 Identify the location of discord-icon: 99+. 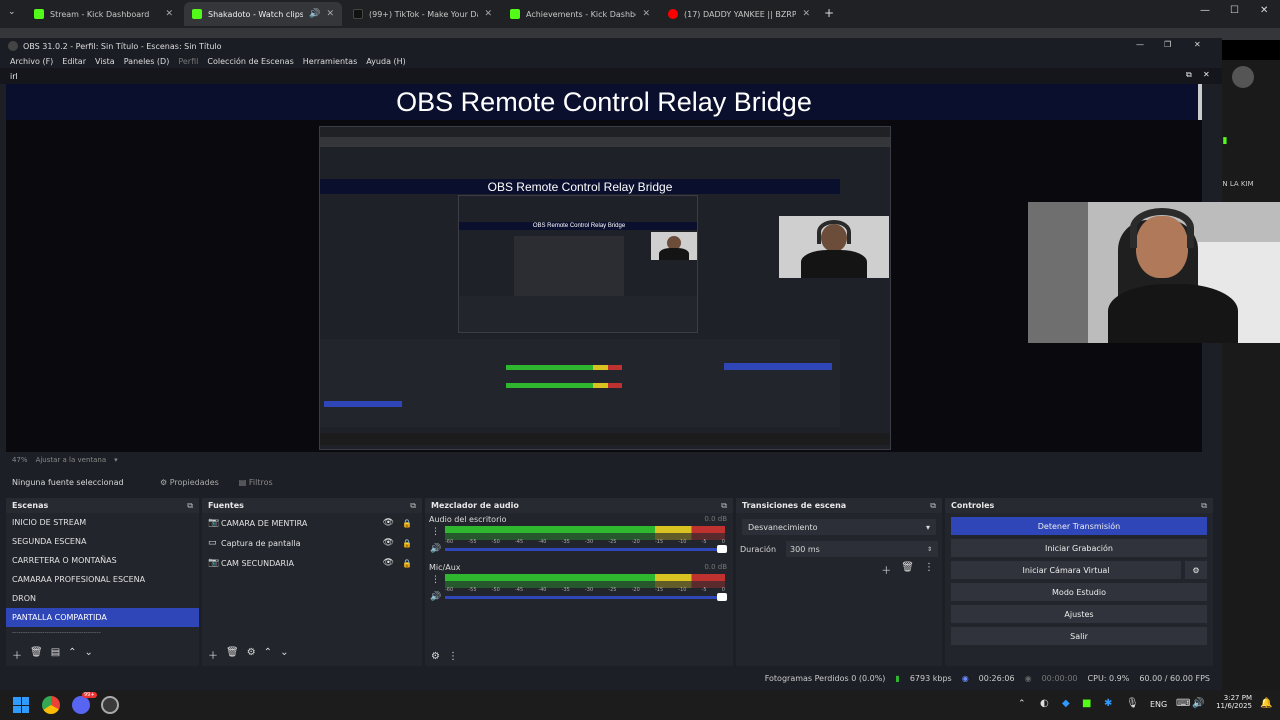
(84, 703).